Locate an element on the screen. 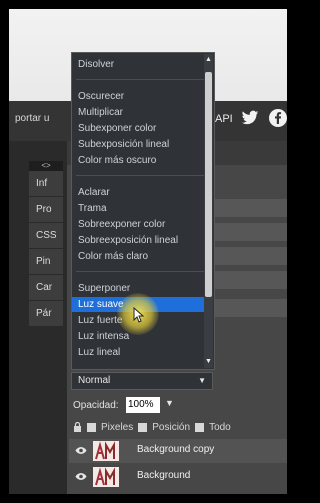 The image size is (320, 503). blend-option-aclarar: Aclarar is located at coordinates (139, 192).